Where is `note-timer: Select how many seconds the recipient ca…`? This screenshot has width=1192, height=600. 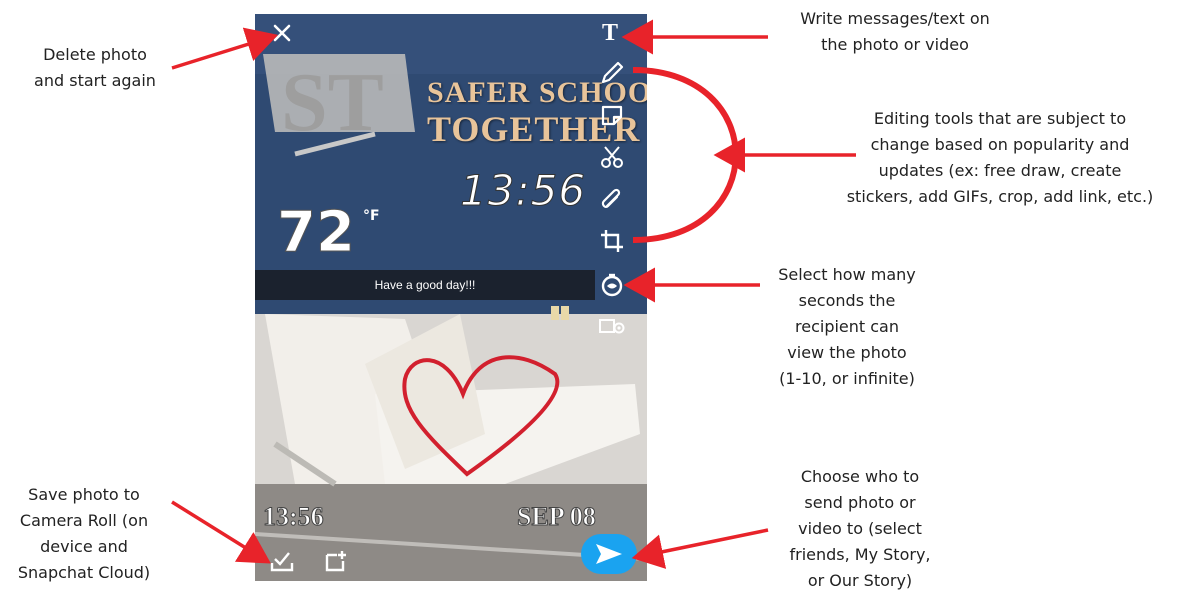
note-timer: Select how many seconds the recipient ca… is located at coordinates (847, 327).